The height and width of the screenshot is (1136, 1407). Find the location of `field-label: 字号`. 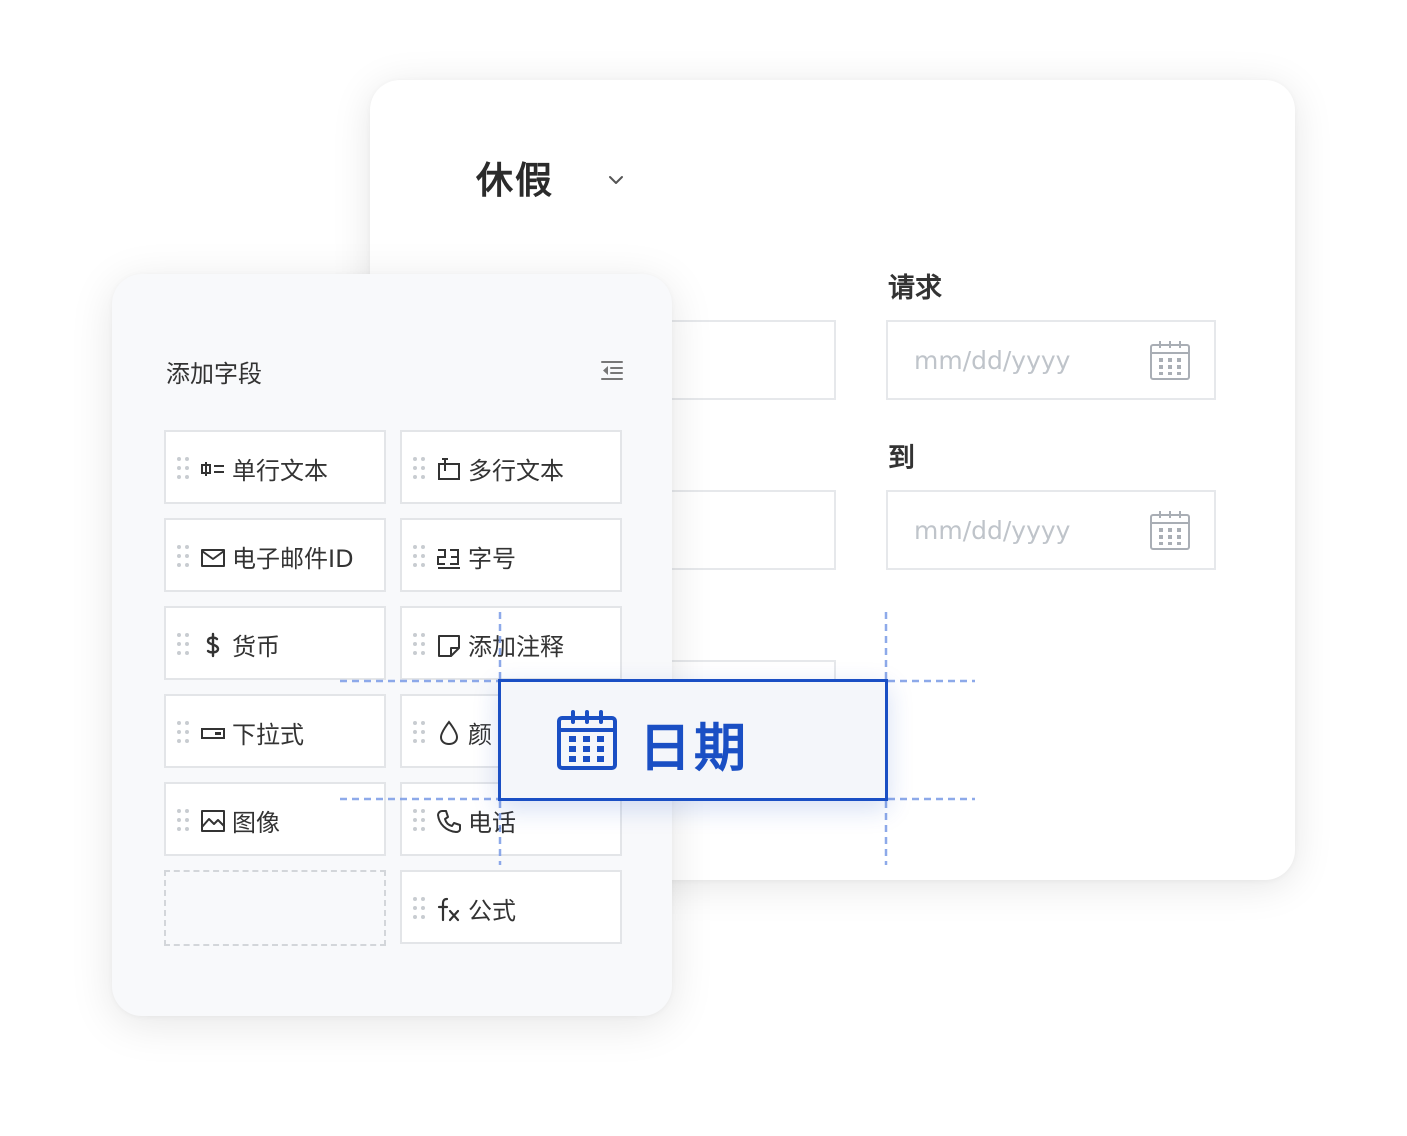

field-label: 字号 is located at coordinates (492, 559).